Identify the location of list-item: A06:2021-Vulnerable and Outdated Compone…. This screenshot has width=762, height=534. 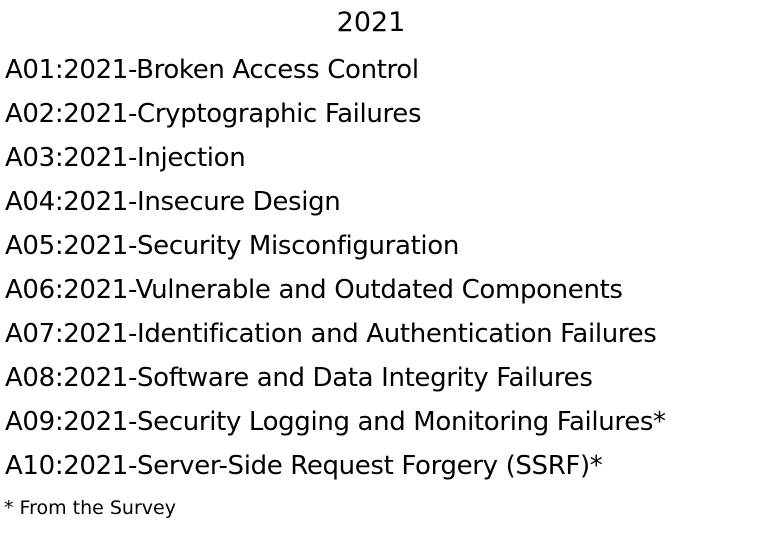
(314, 290).